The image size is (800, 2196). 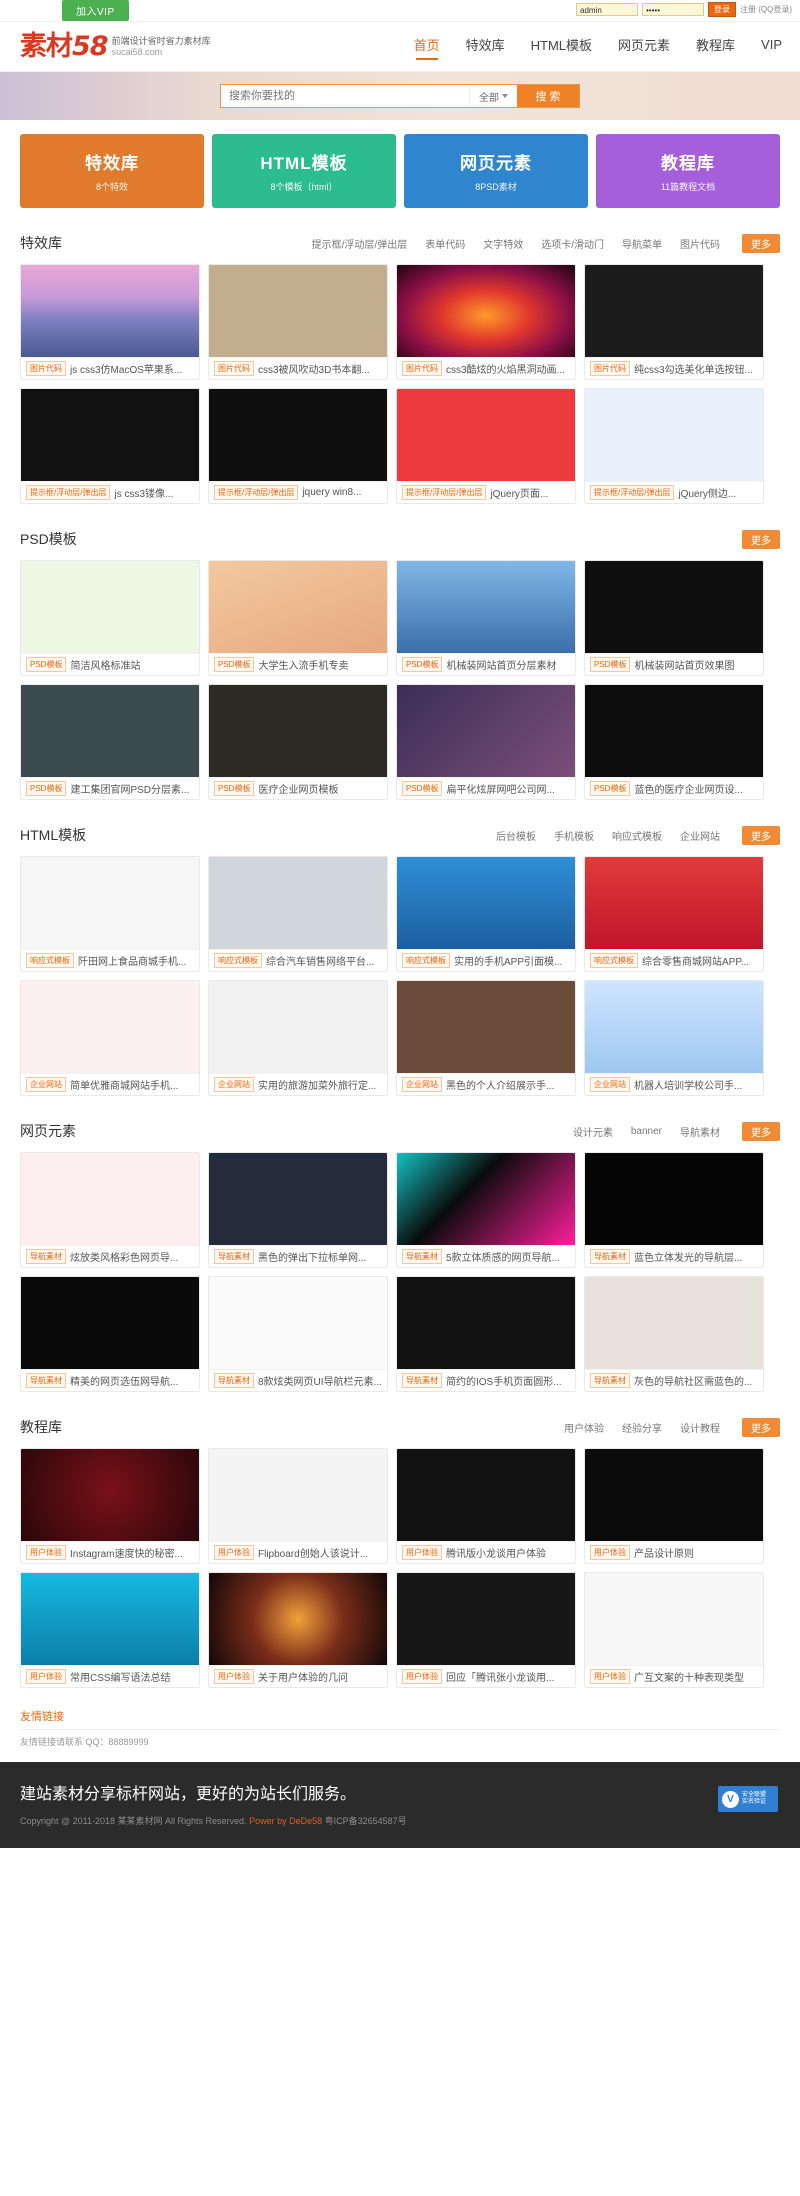 What do you see at coordinates (115, 46) in the screenshot?
I see `site-logo: 素材58 前端设计省时省力素材库 sucai58.com` at bounding box center [115, 46].